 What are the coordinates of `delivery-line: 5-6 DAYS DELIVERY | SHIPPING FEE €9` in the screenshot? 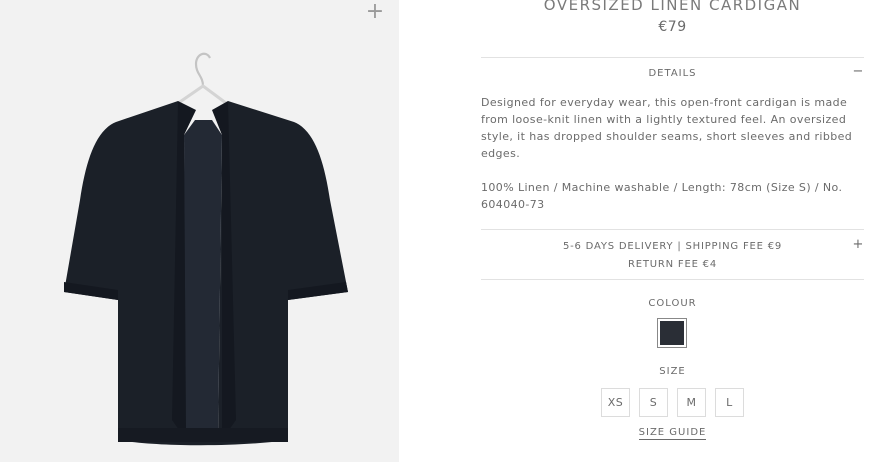 It's located at (672, 246).